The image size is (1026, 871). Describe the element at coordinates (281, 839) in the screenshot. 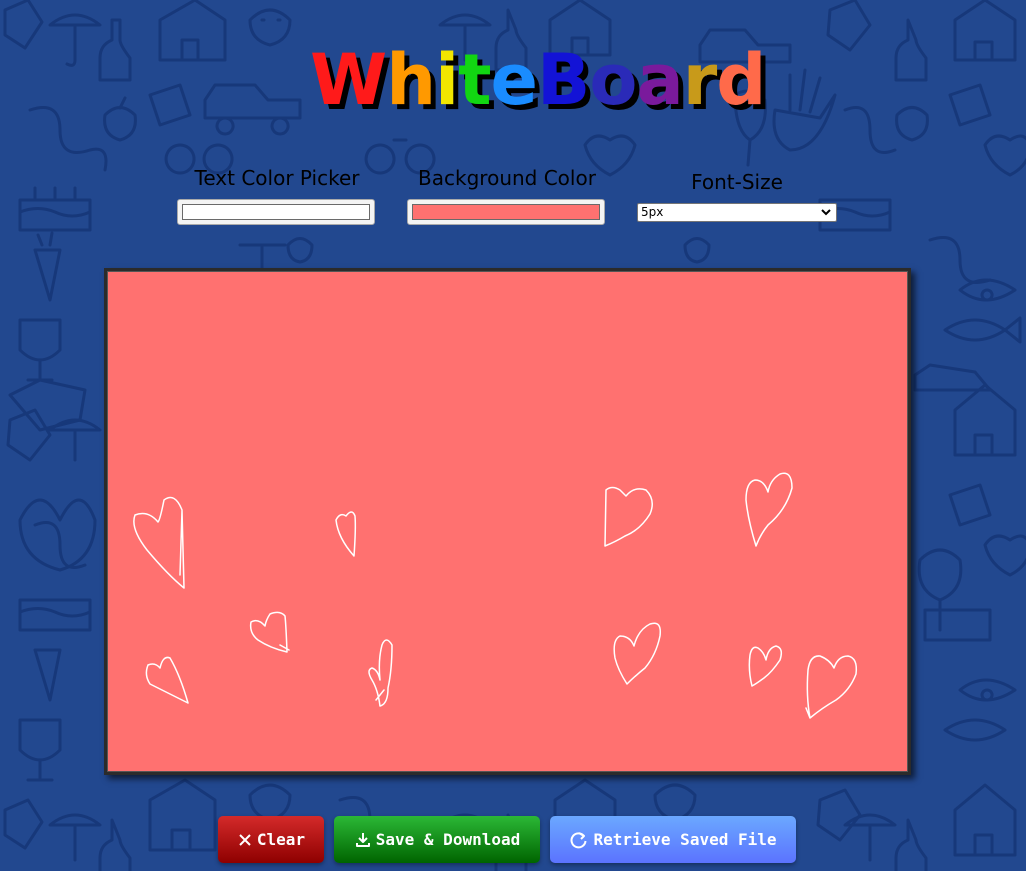

I see `clear-button-label: Clear` at that location.